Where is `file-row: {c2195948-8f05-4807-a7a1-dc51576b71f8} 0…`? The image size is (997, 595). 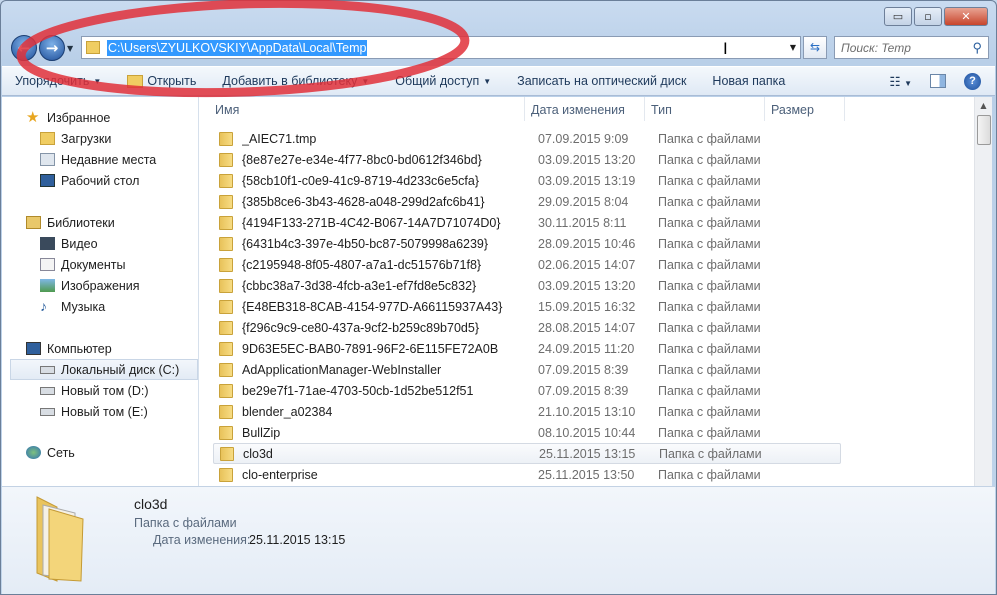
file-row: {c2195948-8f05-4807-a7a1-dc51576b71f8} 0… is located at coordinates (527, 264).